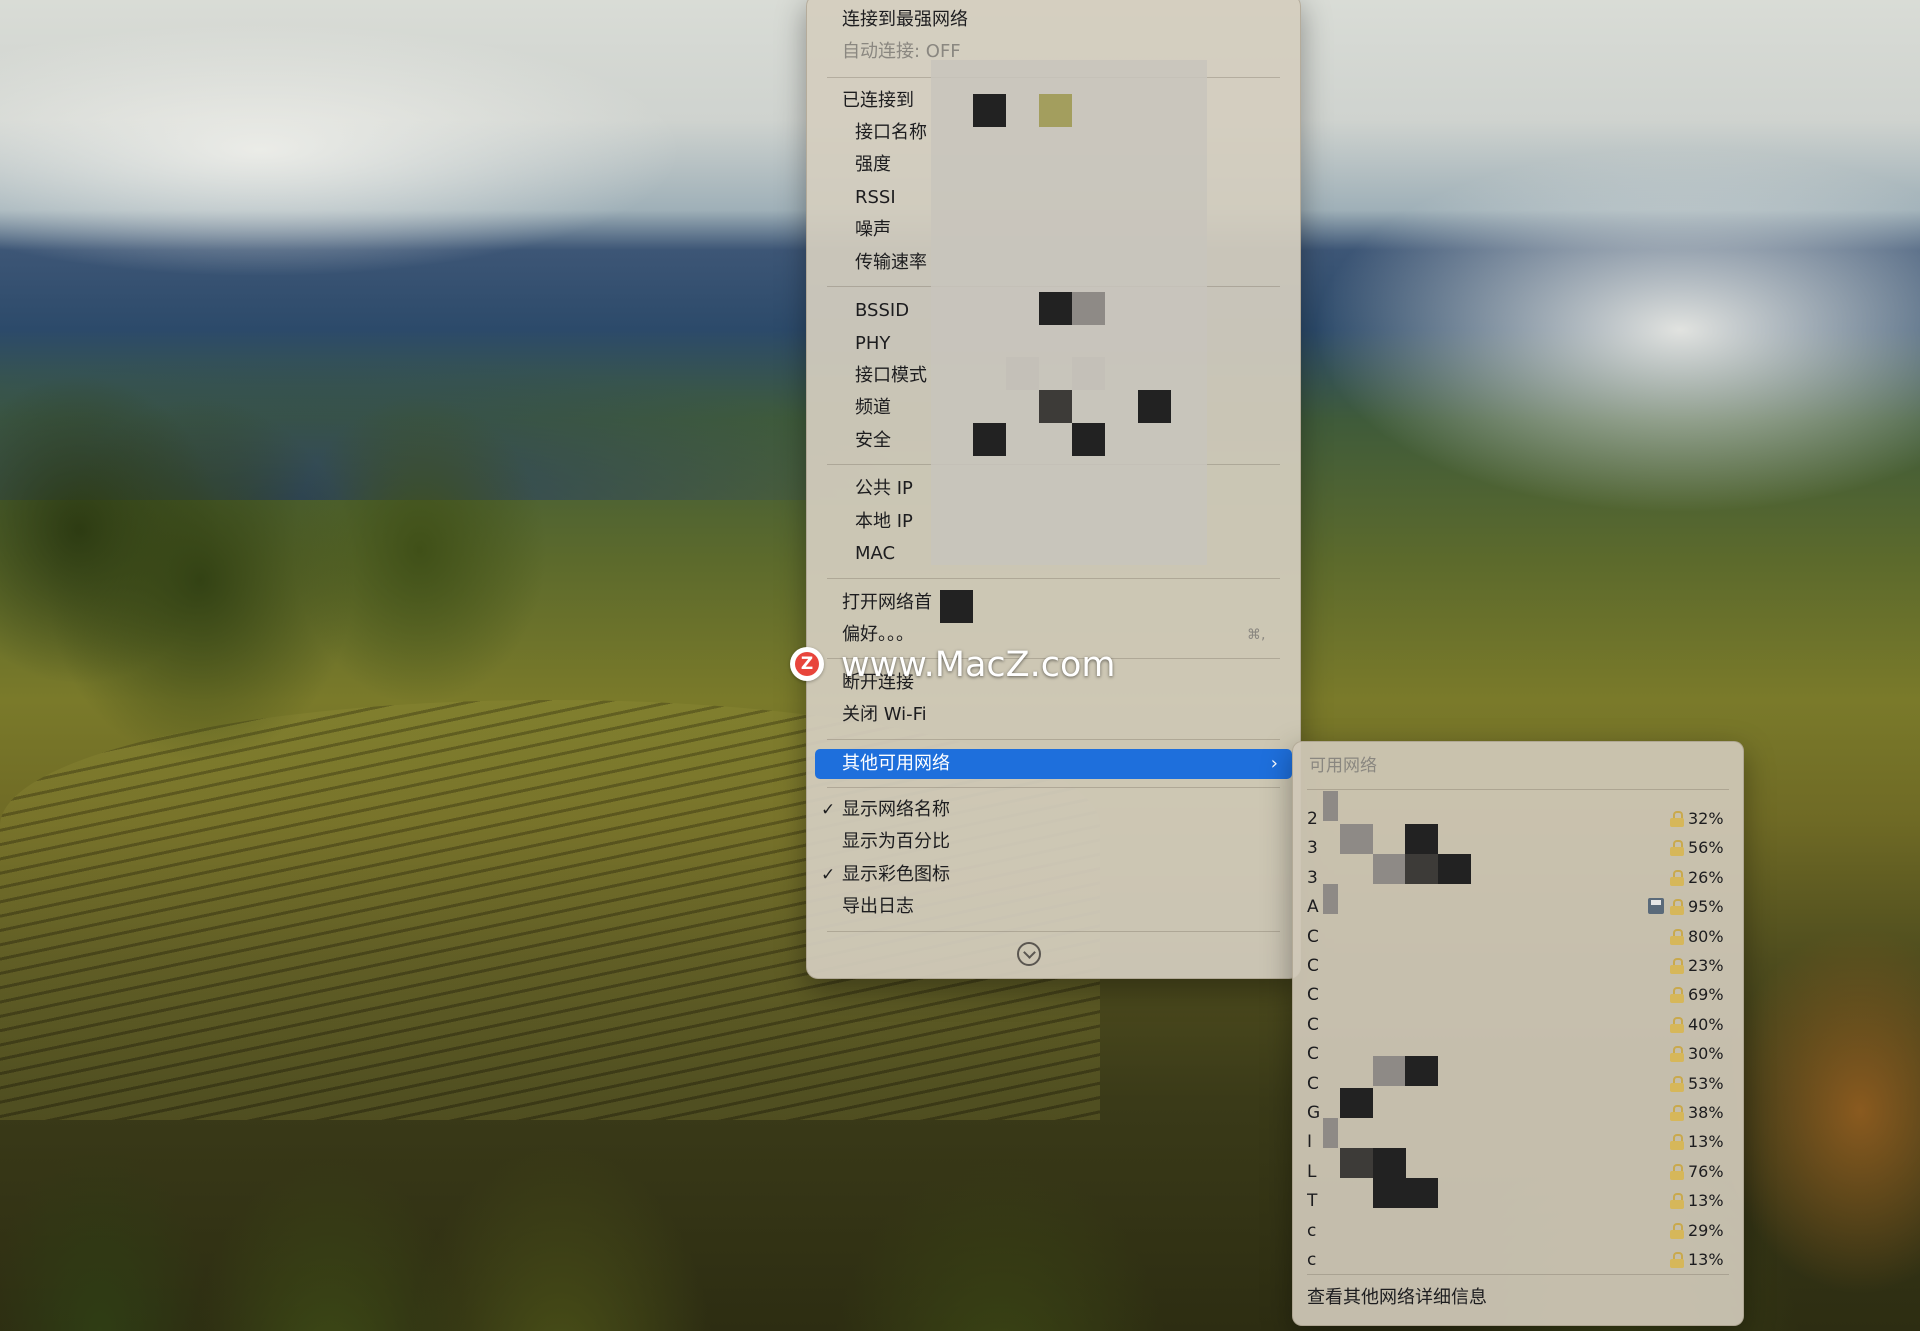  What do you see at coordinates (1518, 1230) in the screenshot?
I see `network-row: c 29%` at bounding box center [1518, 1230].